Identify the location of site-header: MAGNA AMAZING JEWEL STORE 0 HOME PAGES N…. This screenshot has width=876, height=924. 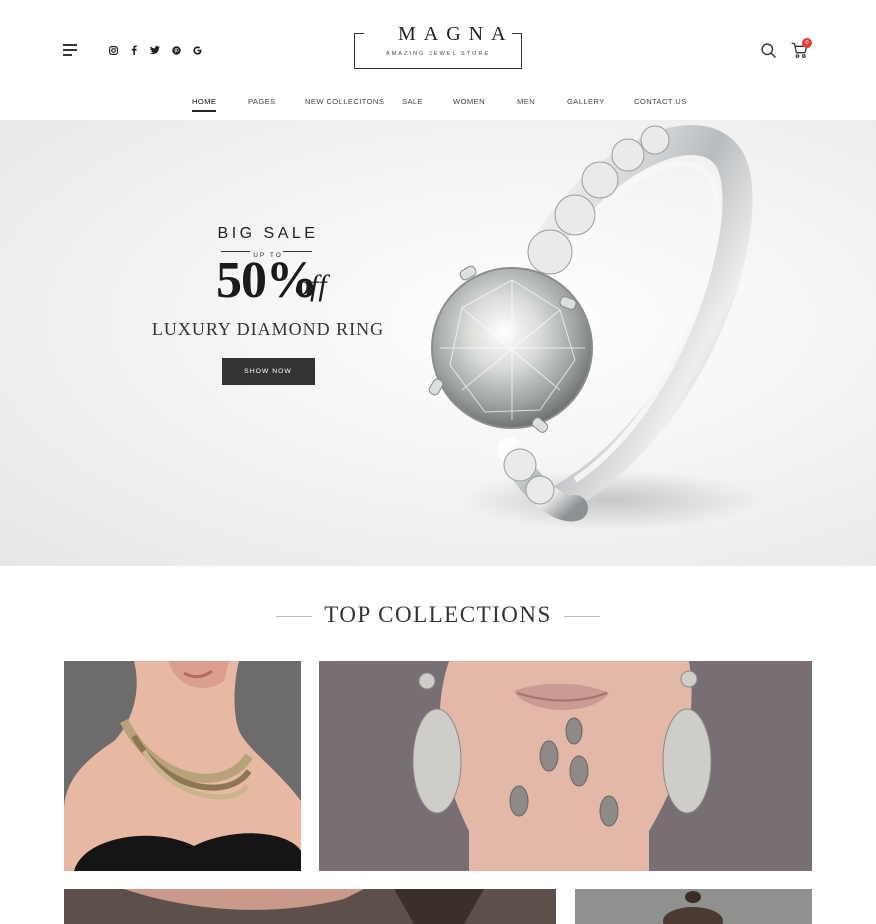
(438, 60).